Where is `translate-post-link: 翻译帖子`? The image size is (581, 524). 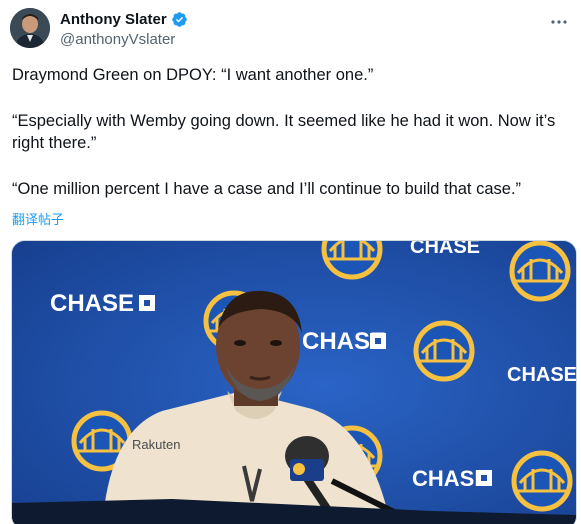 translate-post-link: 翻译帖子 is located at coordinates (38, 218).